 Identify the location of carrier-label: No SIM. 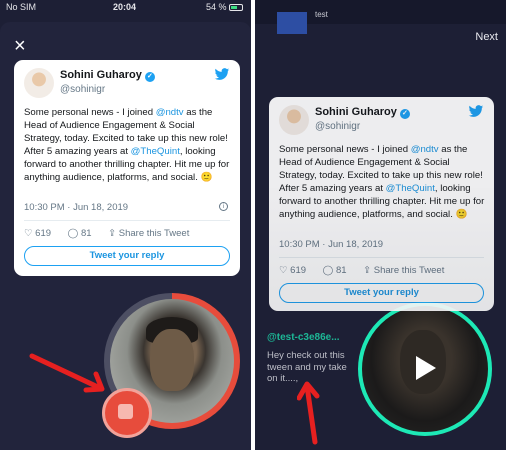
(21, 7).